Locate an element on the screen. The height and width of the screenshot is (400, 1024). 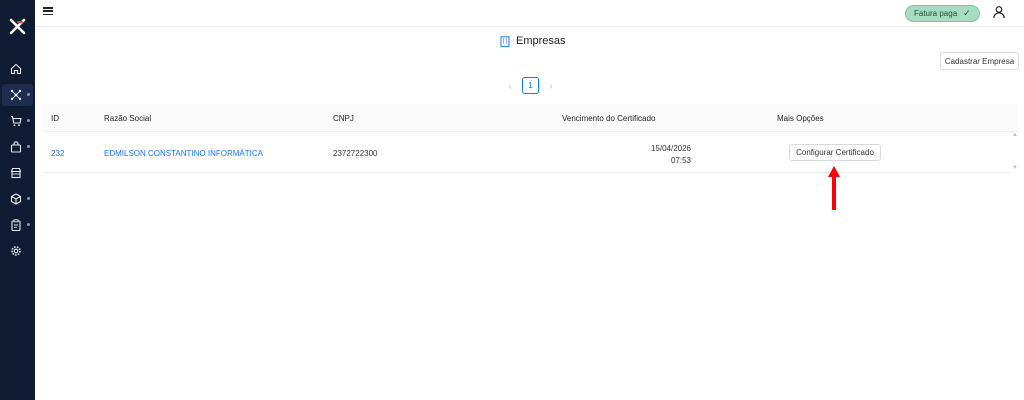
sidebar-item-network is located at coordinates (17, 95).